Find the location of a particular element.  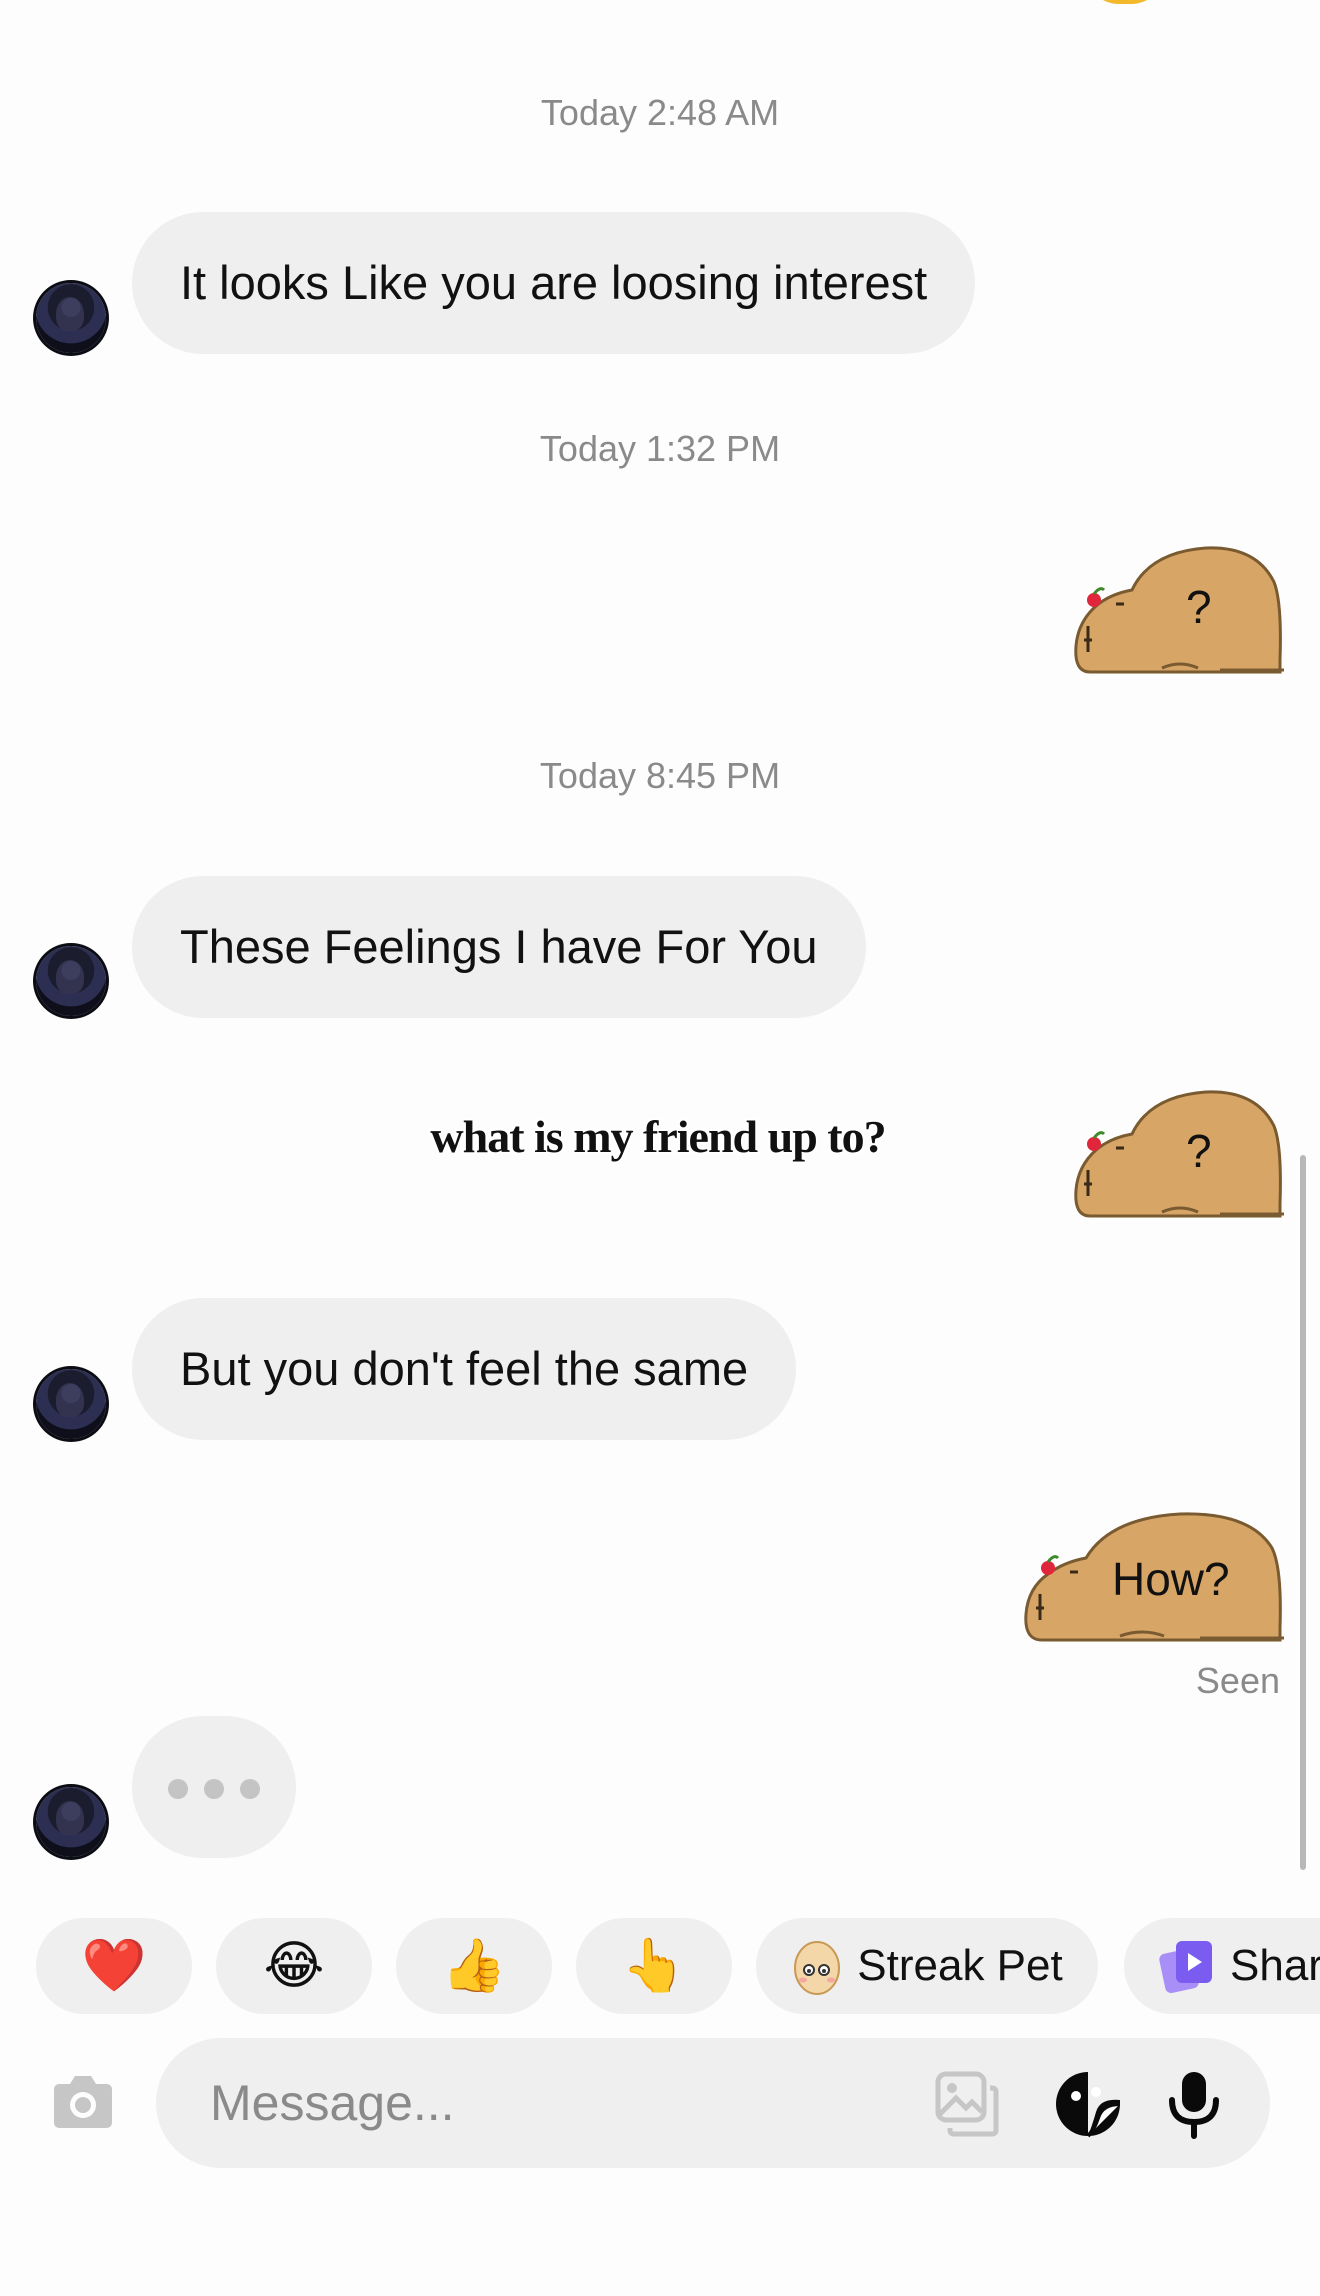

message-composer is located at coordinates (713, 2103).